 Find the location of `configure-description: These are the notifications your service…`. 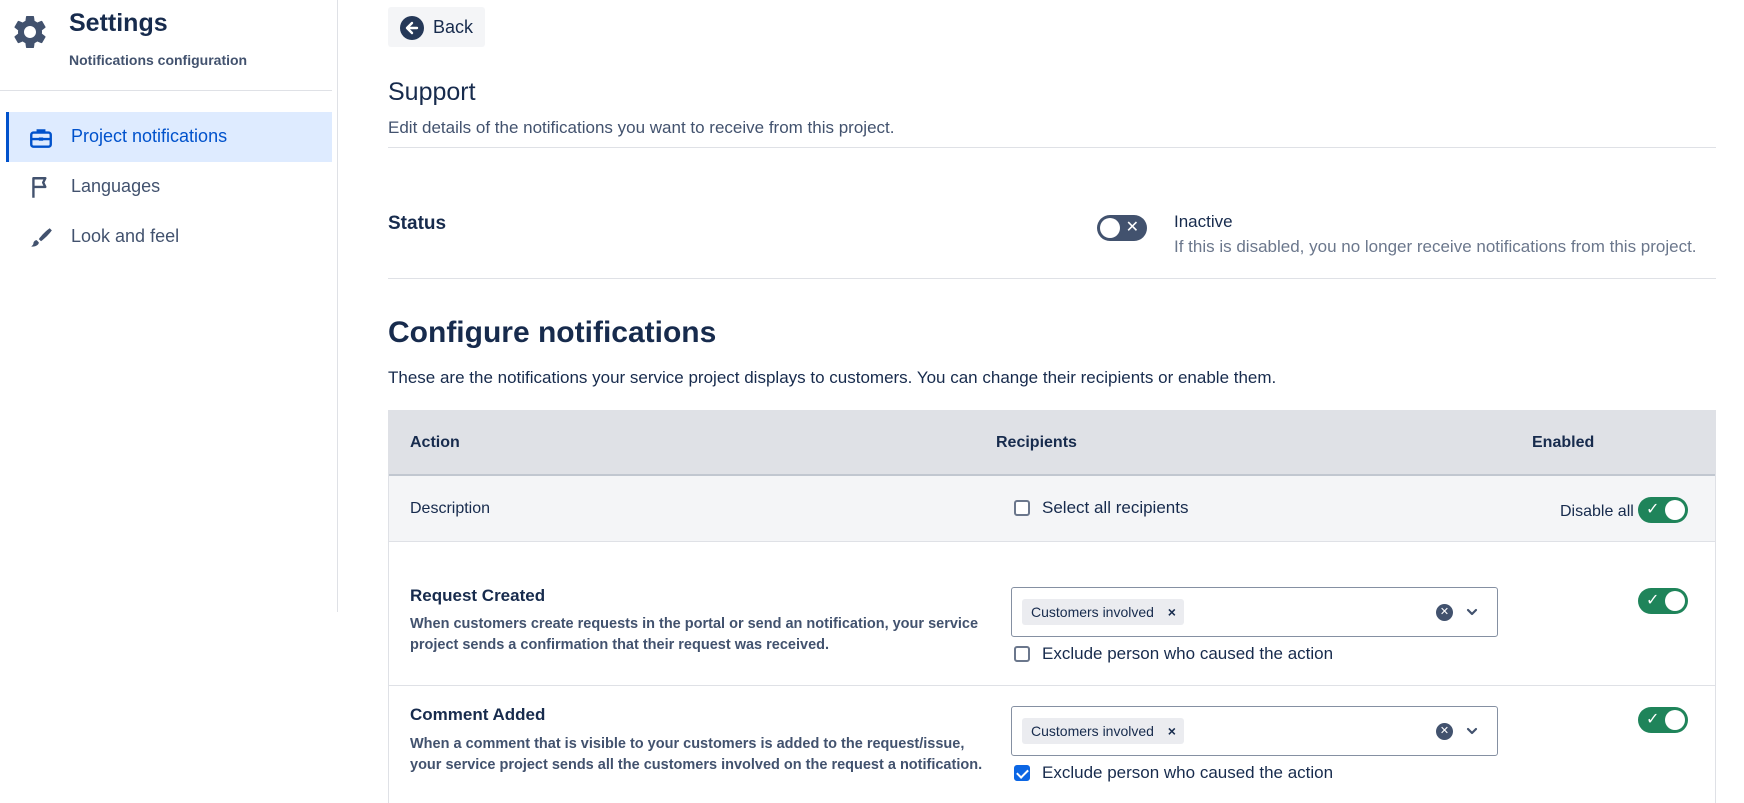

configure-description: These are the notifications your service… is located at coordinates (832, 377).